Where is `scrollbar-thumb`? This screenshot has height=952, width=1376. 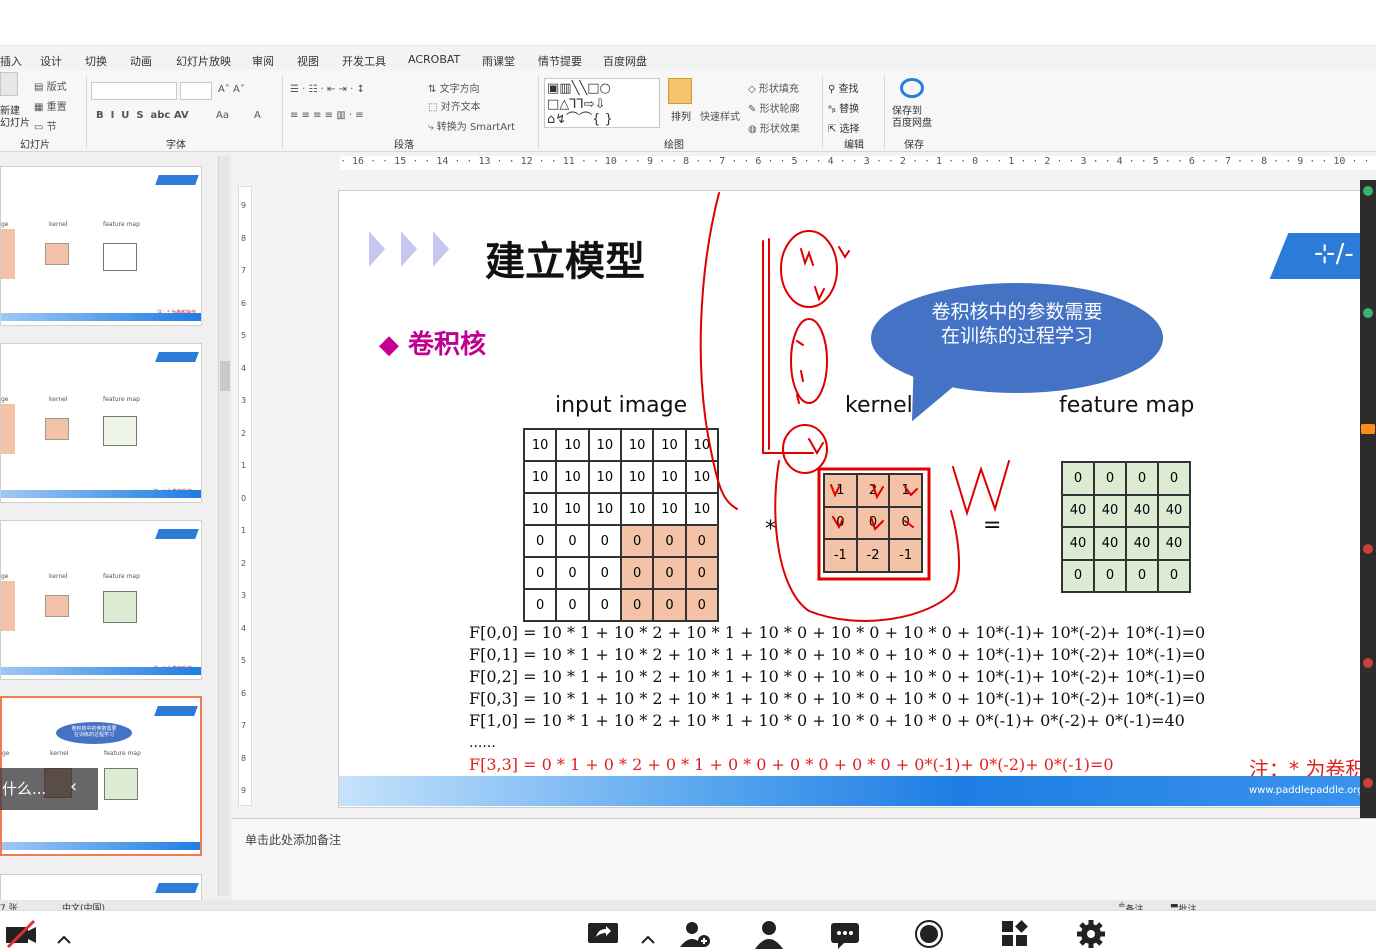
scrollbar-thumb is located at coordinates (225, 376).